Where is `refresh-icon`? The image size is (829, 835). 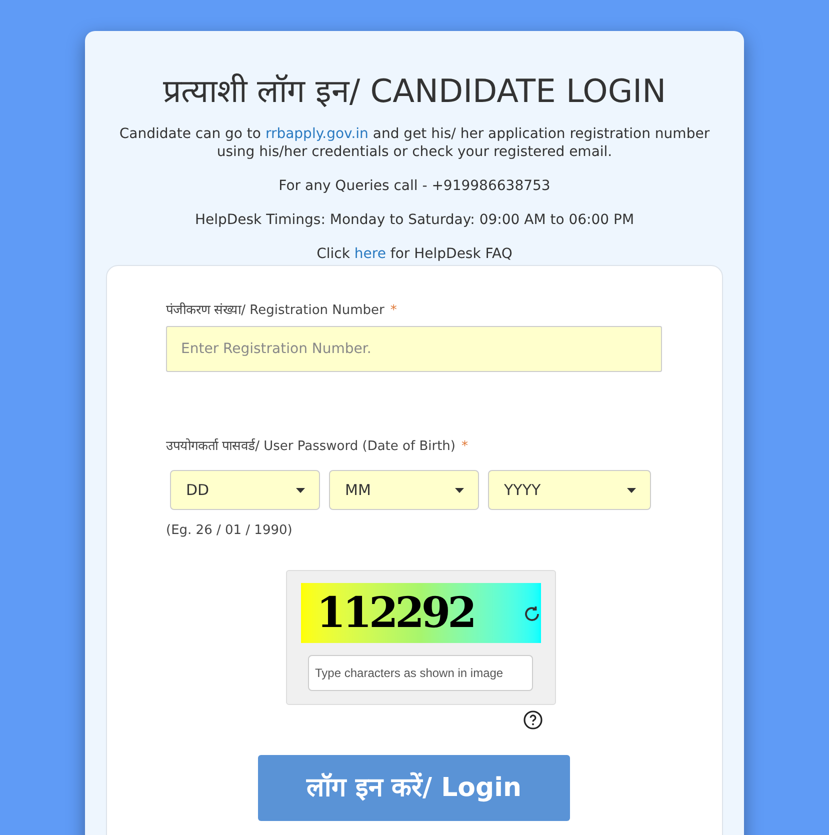
refresh-icon is located at coordinates (531, 614).